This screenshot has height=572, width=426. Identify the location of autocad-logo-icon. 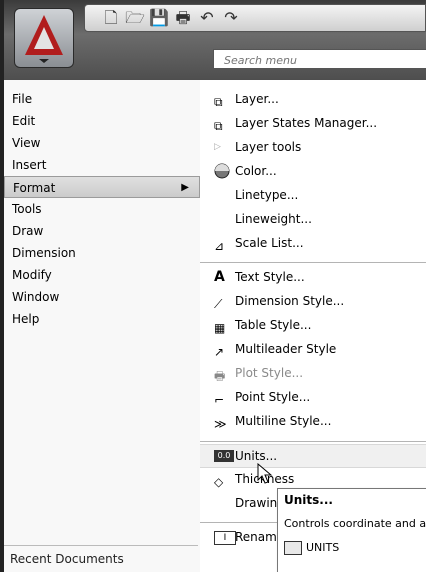
(44, 39).